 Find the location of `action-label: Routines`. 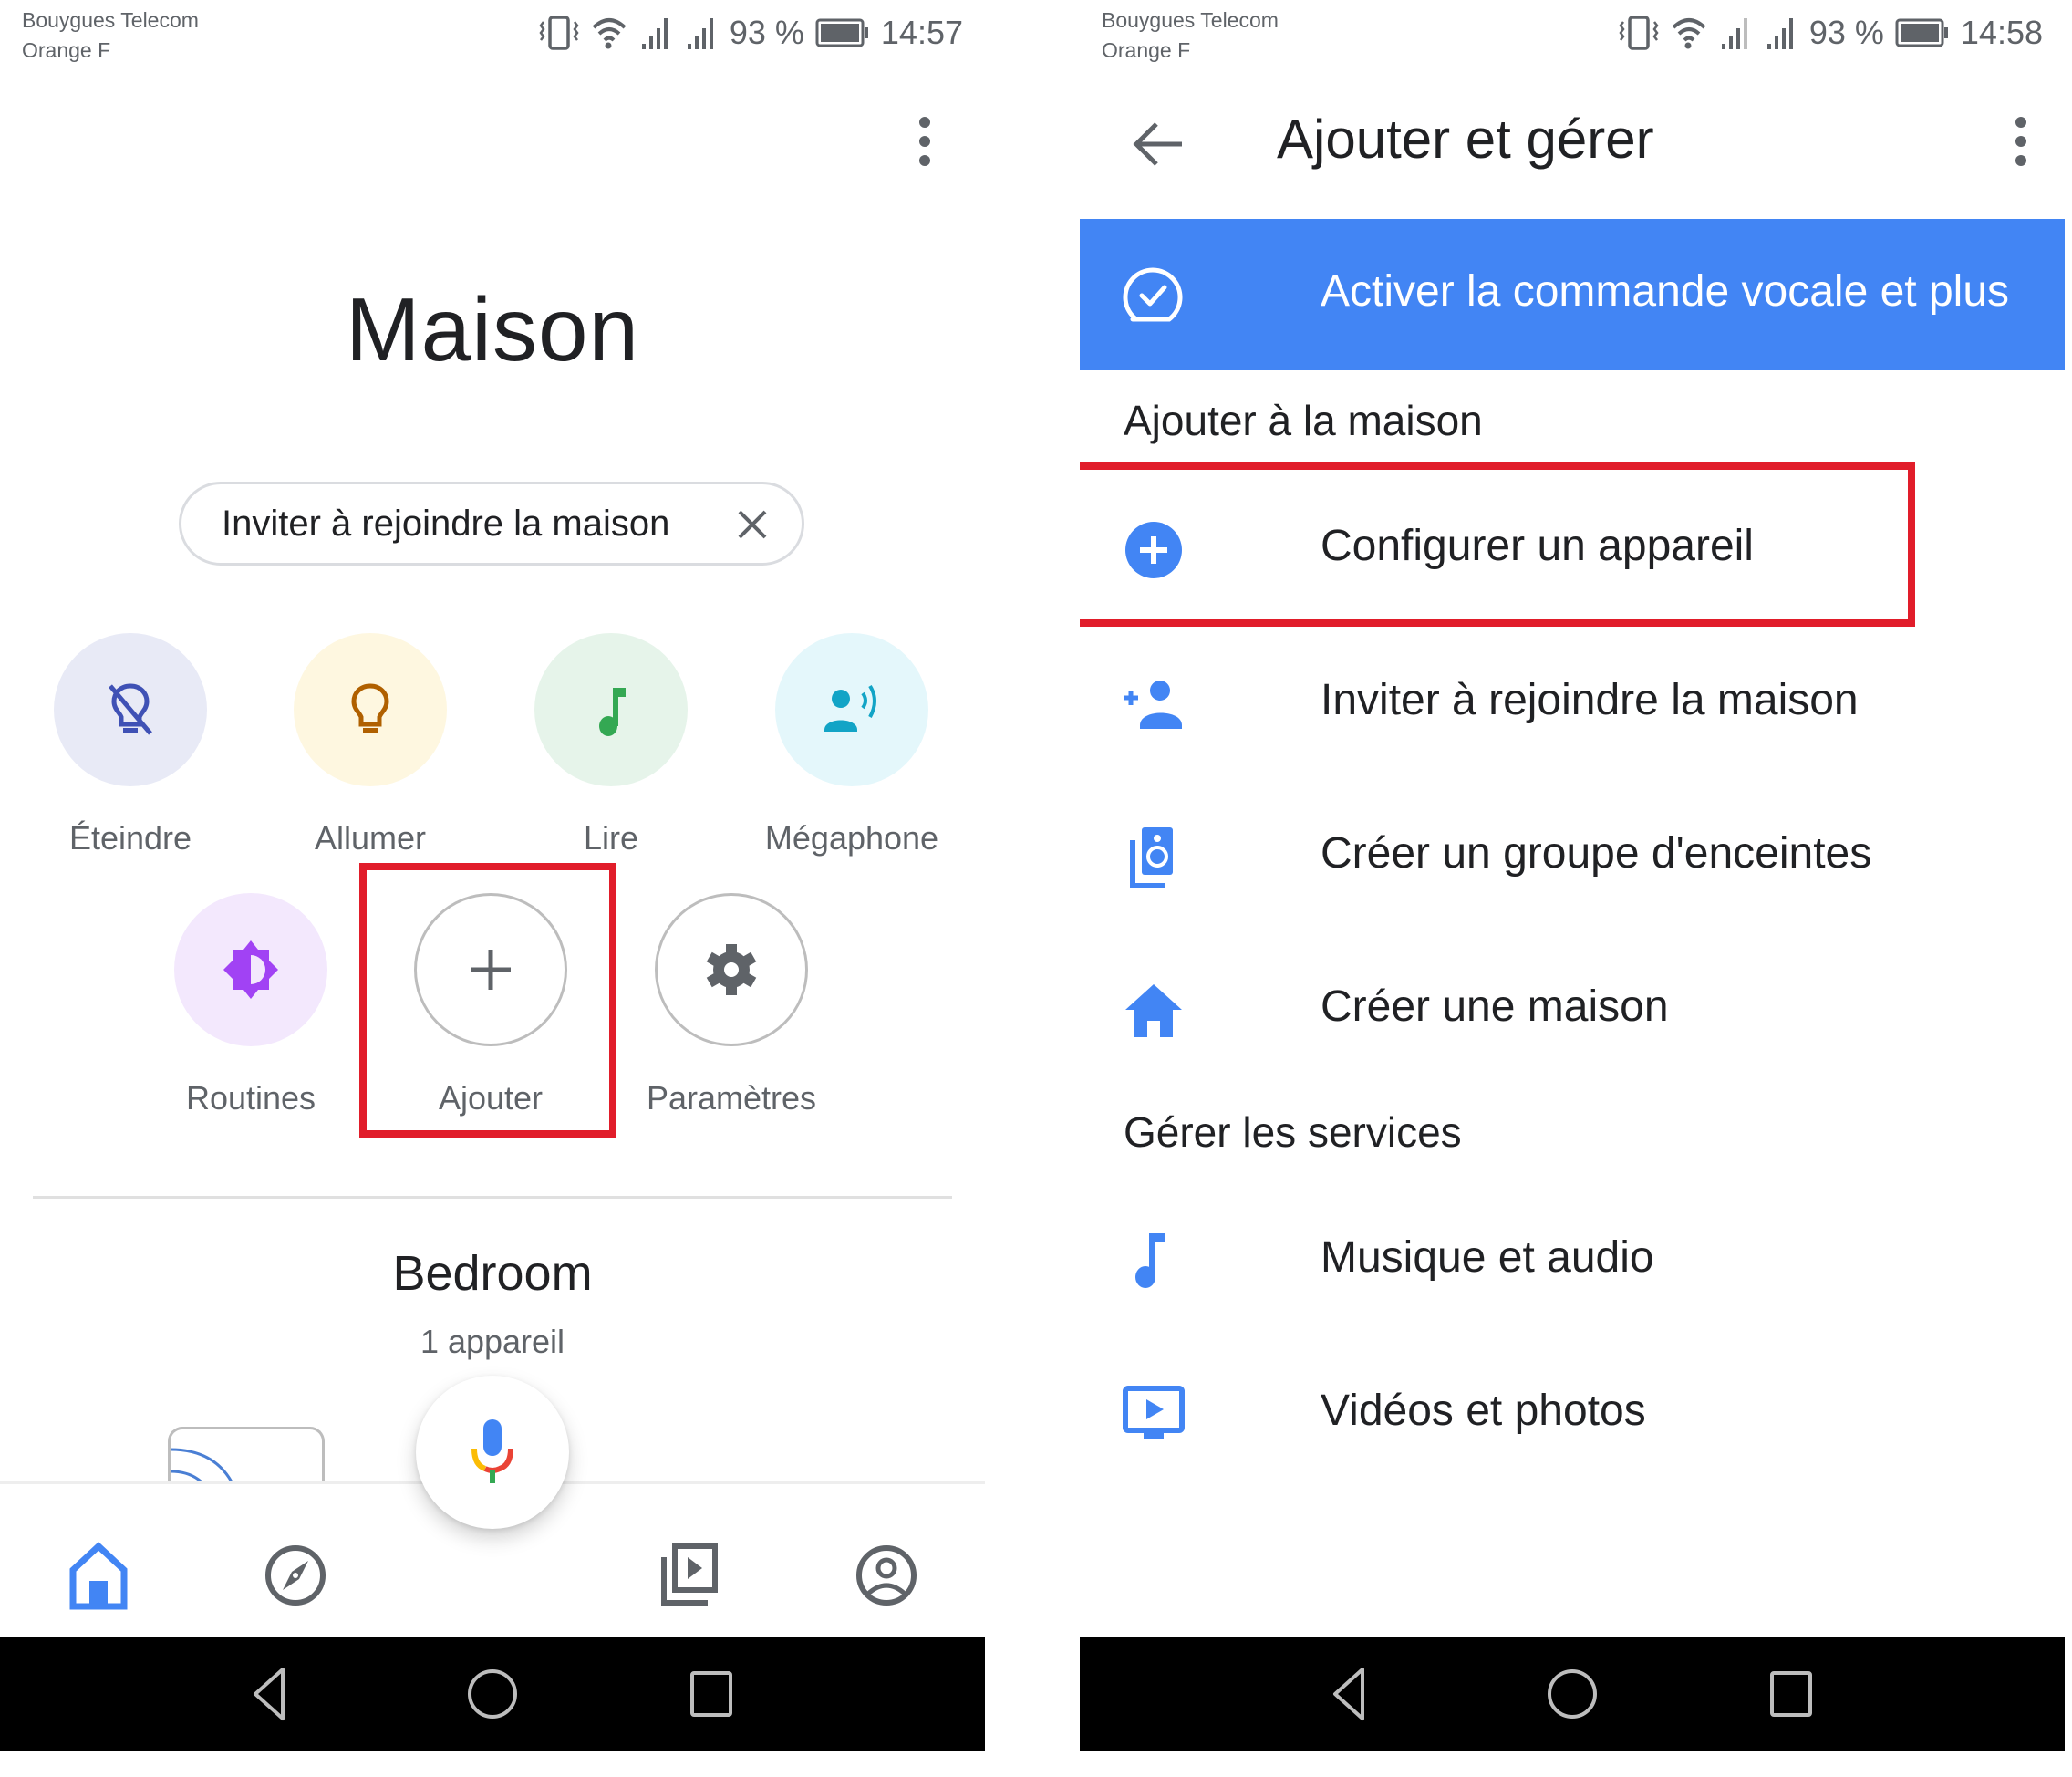

action-label: Routines is located at coordinates (250, 1098).